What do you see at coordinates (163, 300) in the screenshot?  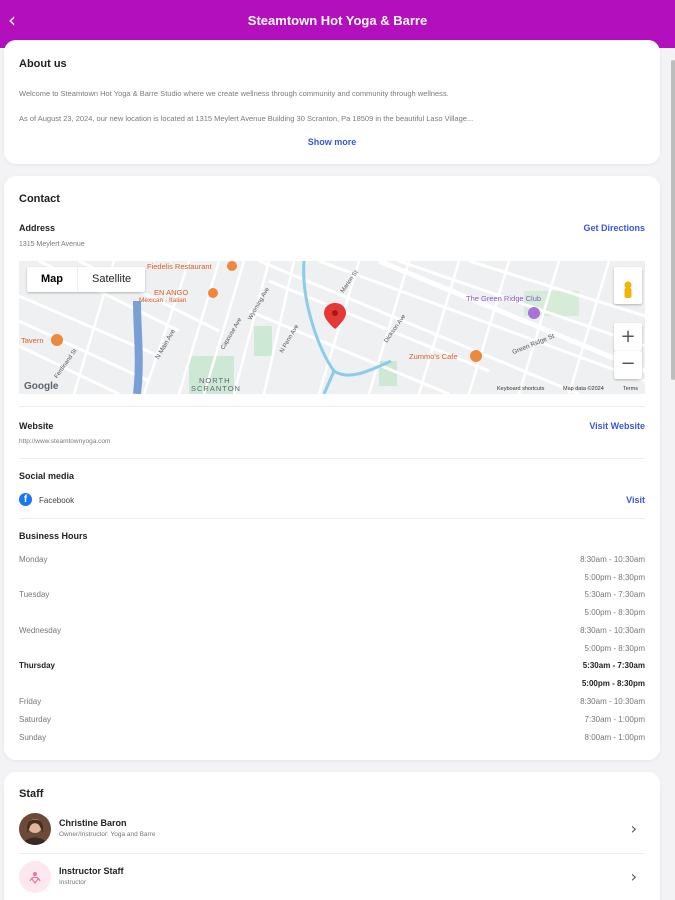 I see `map-label-mexican-type: Mexican · Italian` at bounding box center [163, 300].